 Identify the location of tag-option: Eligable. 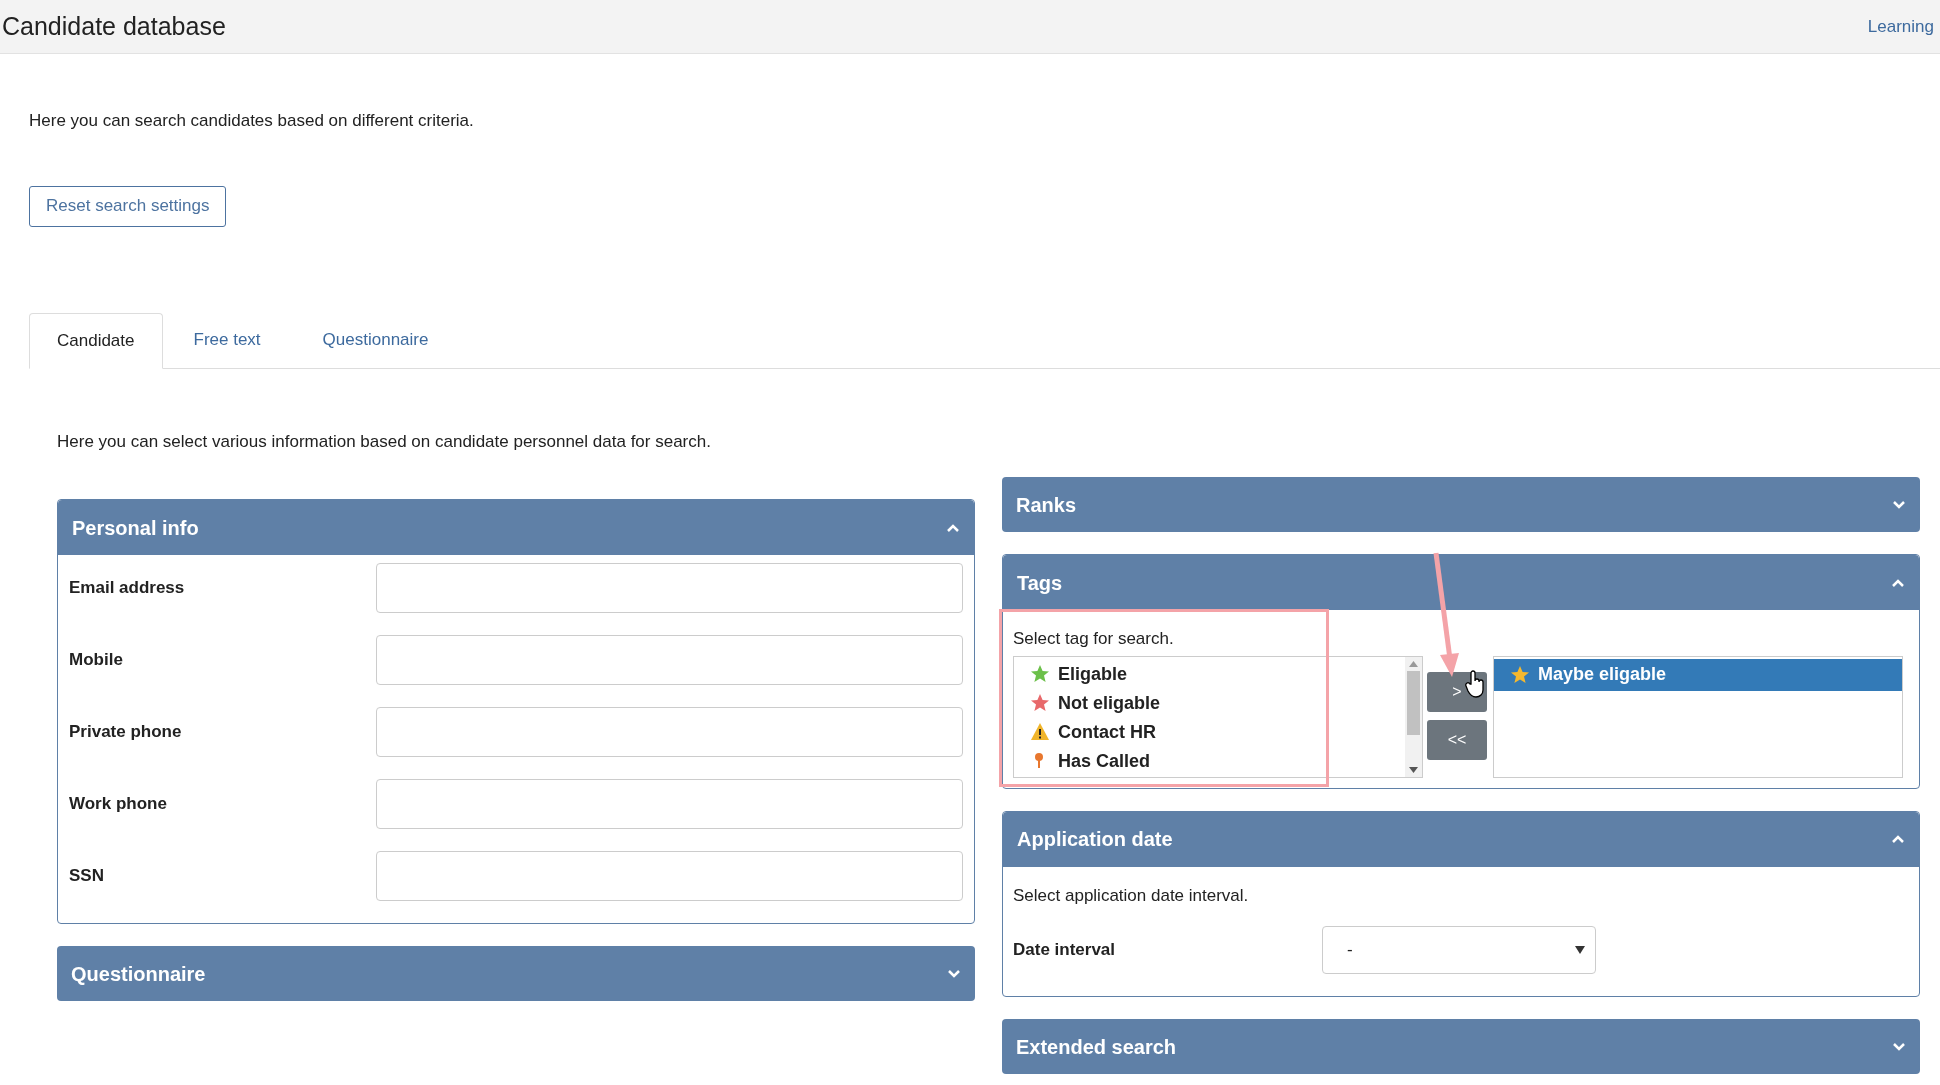
(1209, 674).